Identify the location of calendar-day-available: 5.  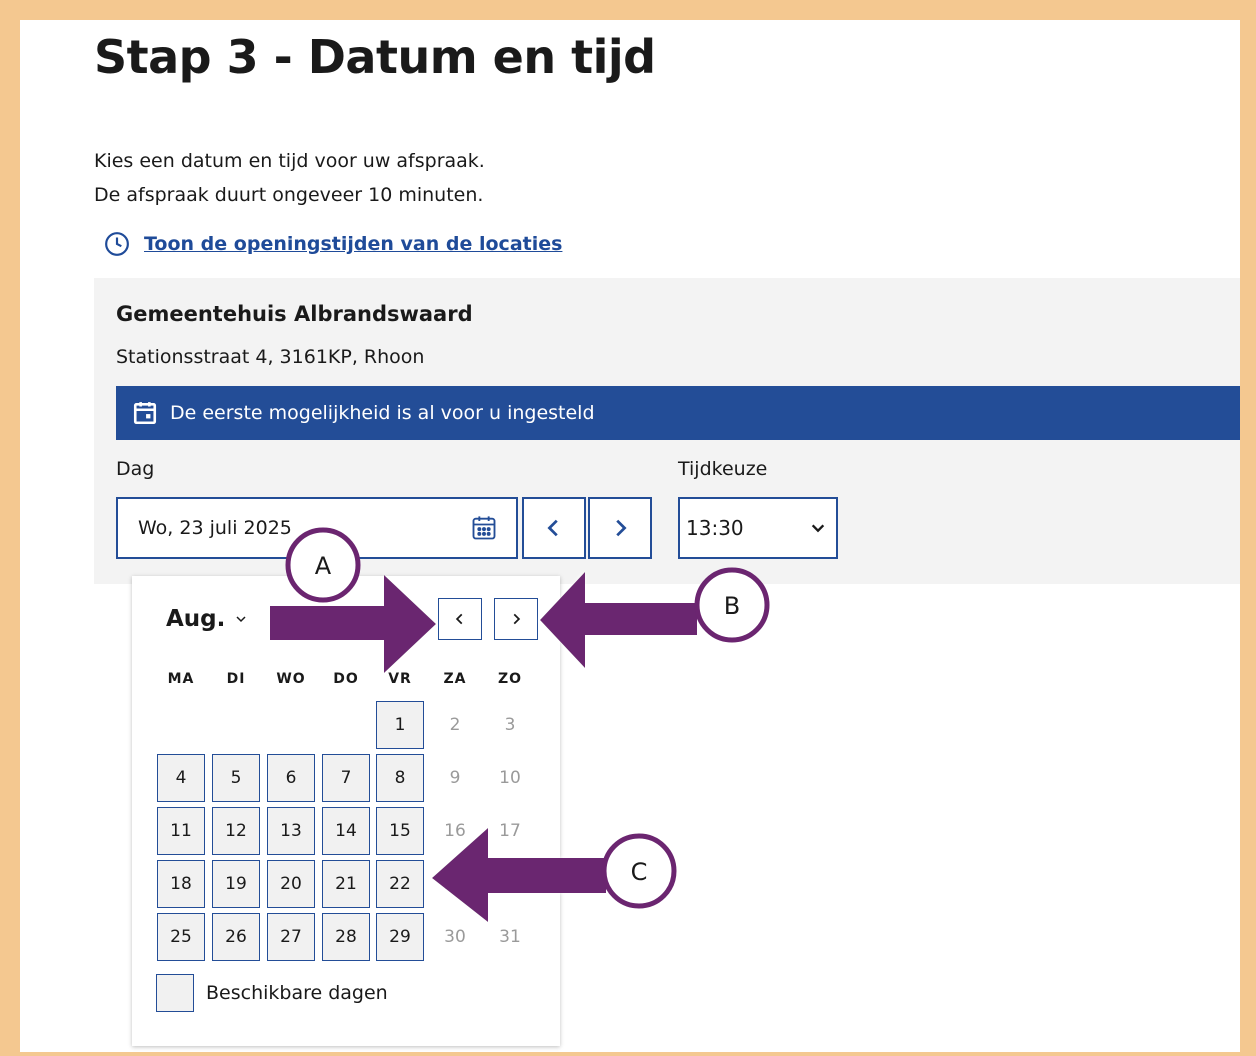
(236, 778).